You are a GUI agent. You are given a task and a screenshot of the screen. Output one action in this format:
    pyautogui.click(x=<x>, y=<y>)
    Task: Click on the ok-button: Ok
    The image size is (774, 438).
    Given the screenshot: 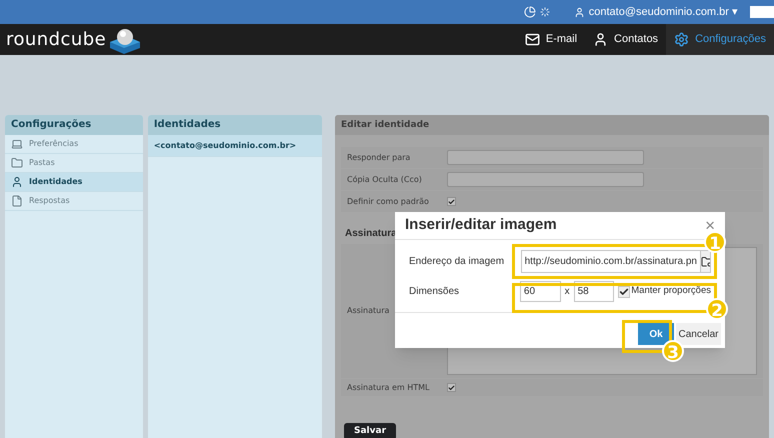 What is the action you would take?
    pyautogui.click(x=656, y=334)
    